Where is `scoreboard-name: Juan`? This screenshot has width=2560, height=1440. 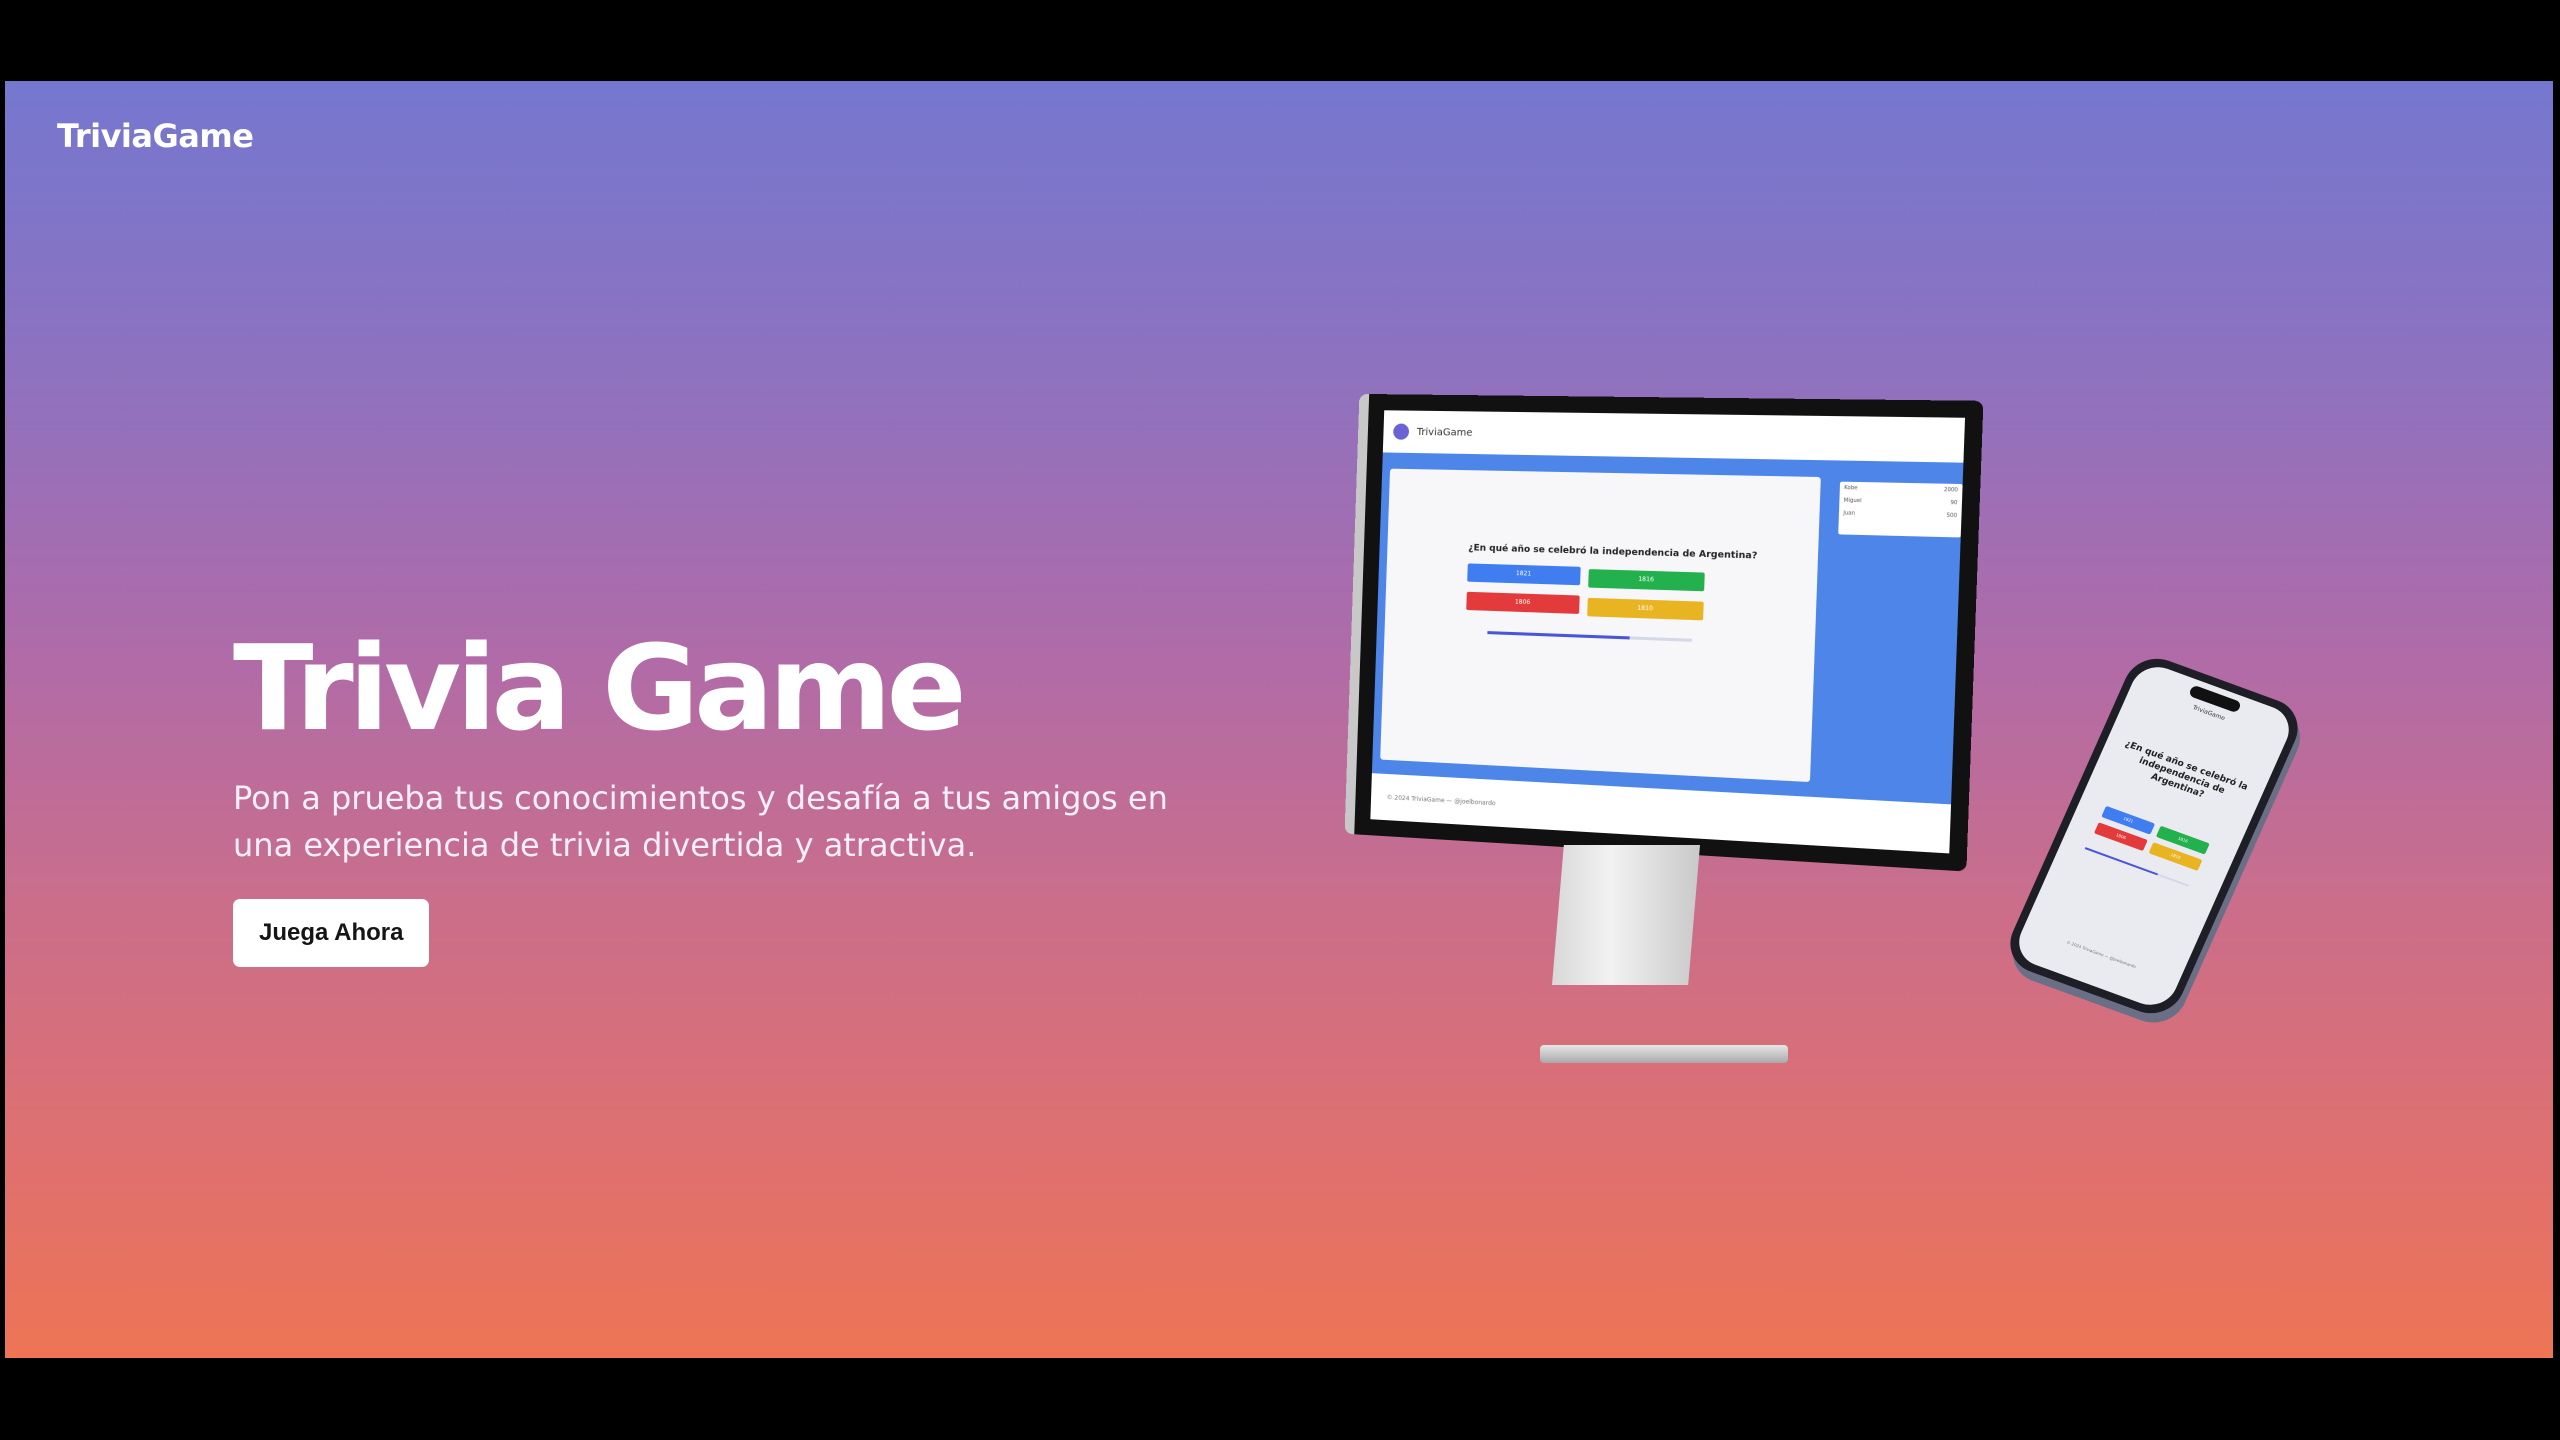 scoreboard-name: Juan is located at coordinates (1849, 513).